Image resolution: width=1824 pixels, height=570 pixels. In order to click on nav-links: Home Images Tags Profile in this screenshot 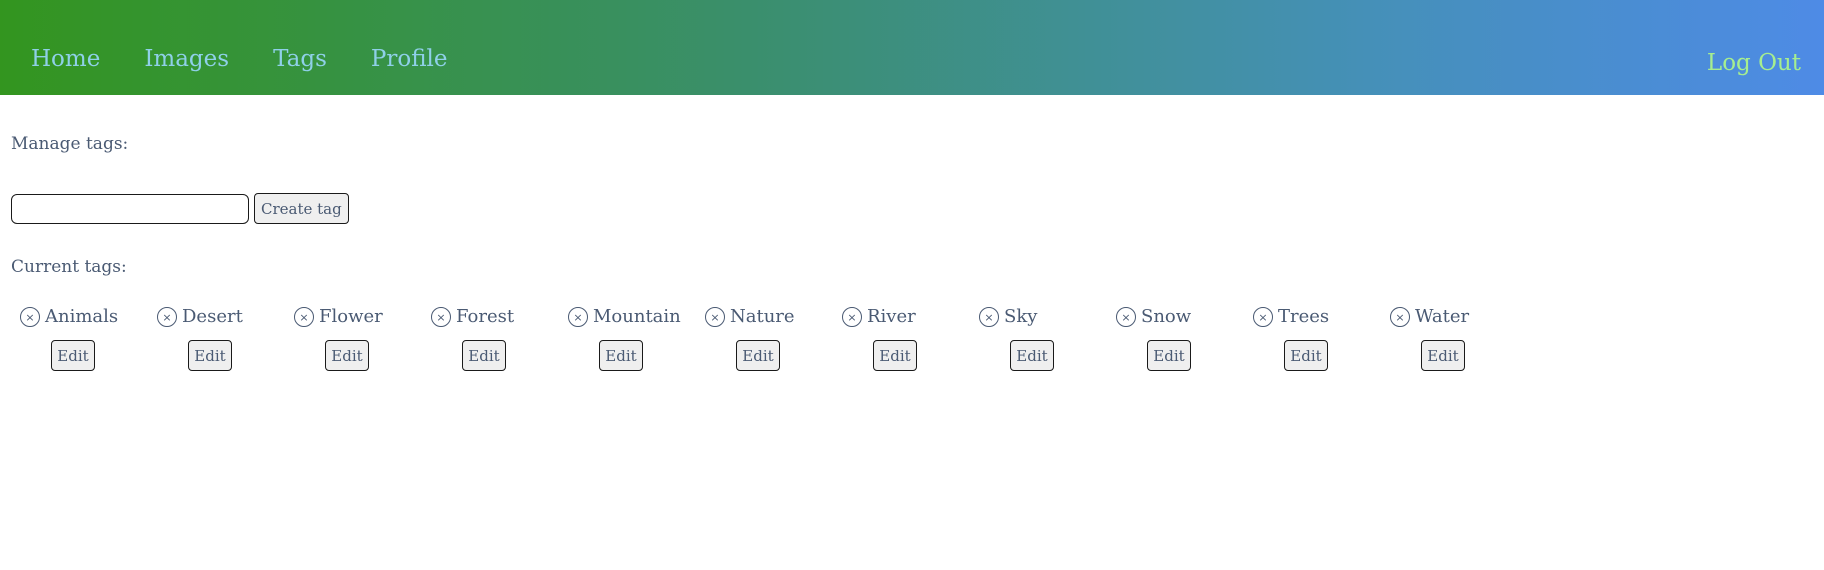, I will do `click(239, 59)`.